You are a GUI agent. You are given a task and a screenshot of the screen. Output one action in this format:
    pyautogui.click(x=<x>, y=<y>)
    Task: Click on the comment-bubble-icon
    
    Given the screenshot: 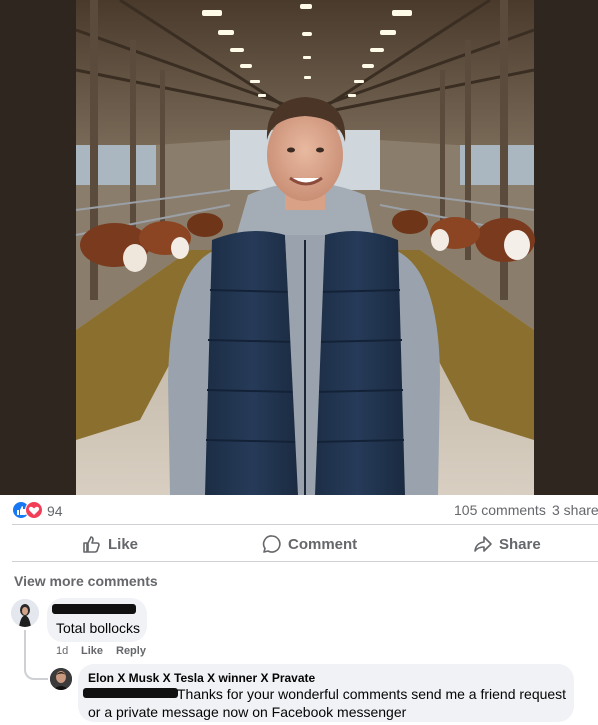 What is the action you would take?
    pyautogui.click(x=271, y=544)
    